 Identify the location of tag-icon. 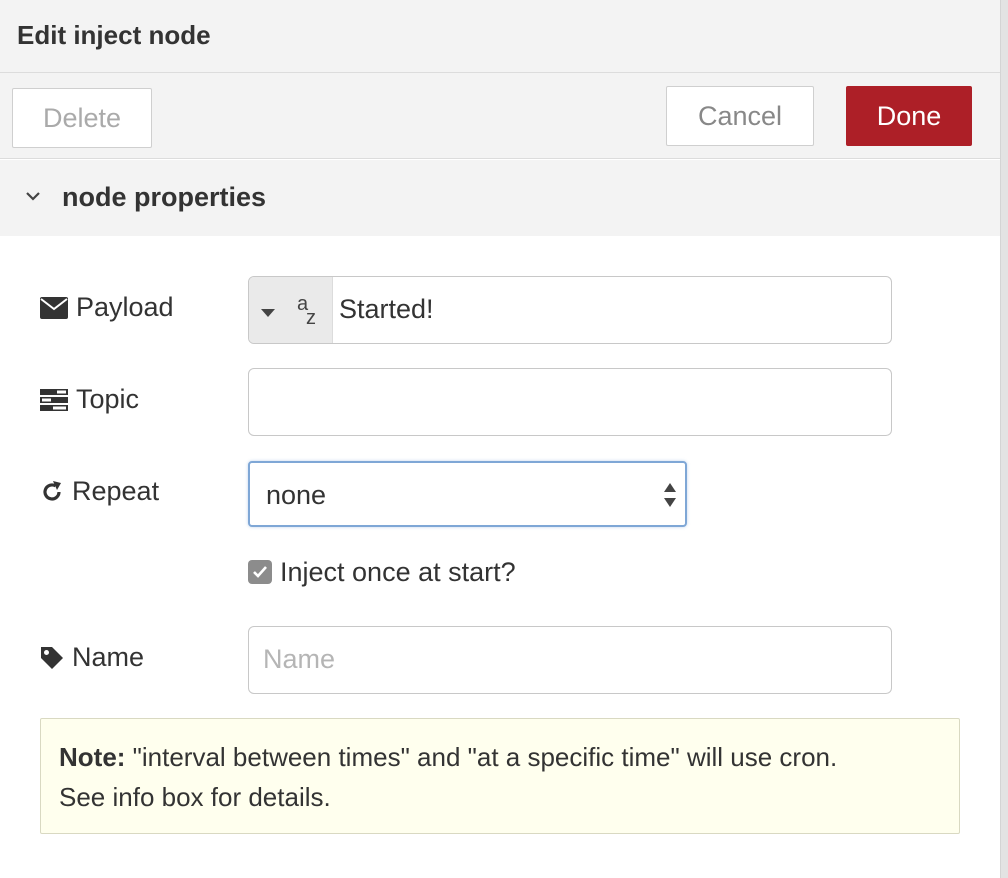
(52, 657).